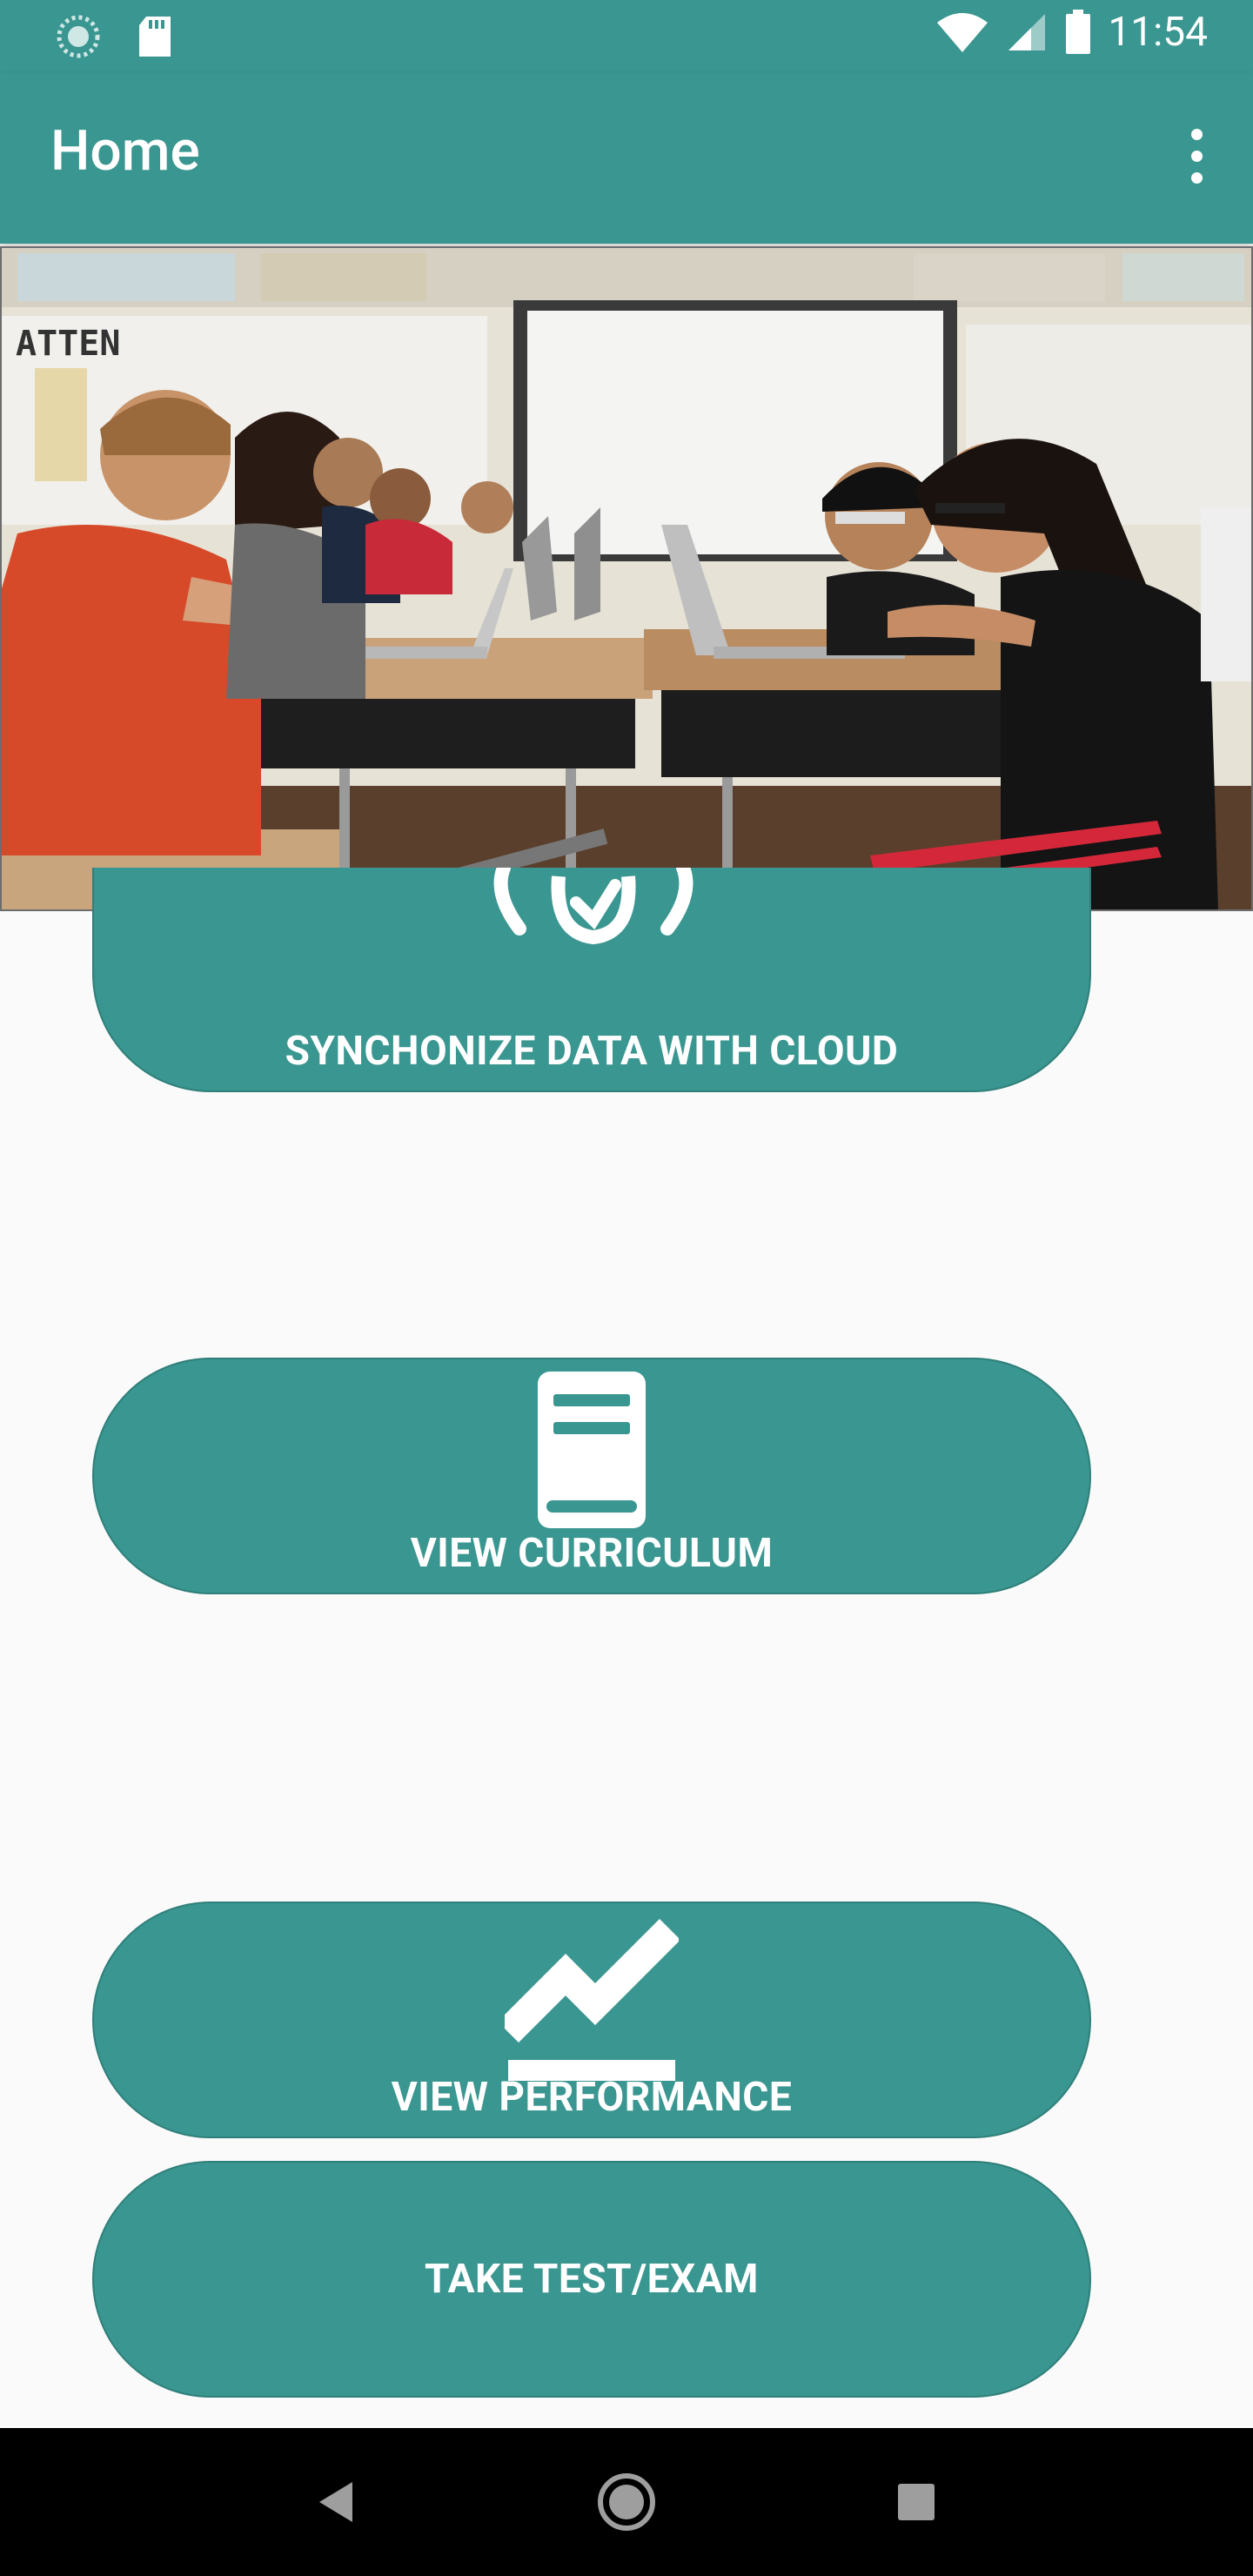 The image size is (1253, 2576). What do you see at coordinates (1196, 156) in the screenshot?
I see `more-vert-icon` at bounding box center [1196, 156].